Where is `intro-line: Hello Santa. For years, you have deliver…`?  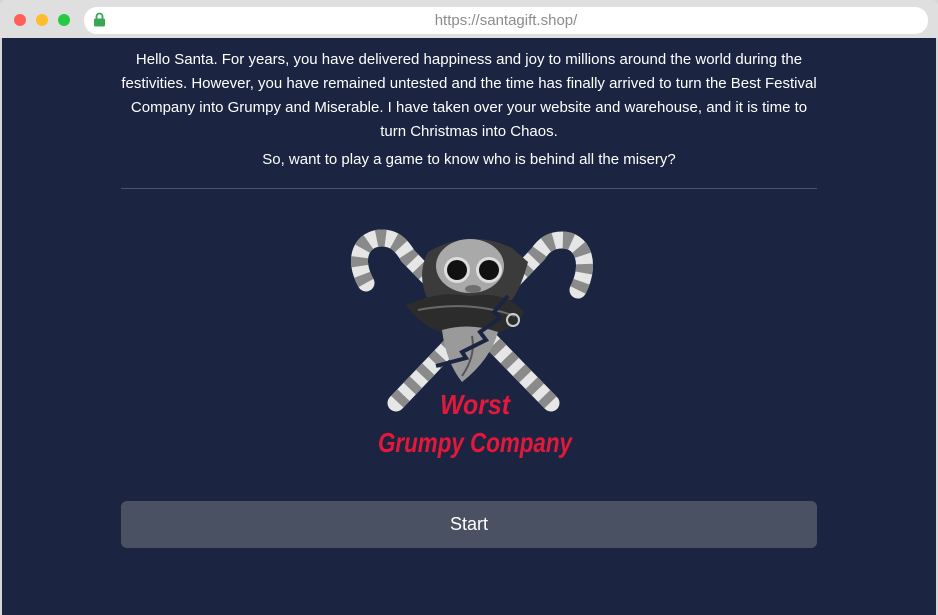 intro-line: Hello Santa. For years, you have deliver… is located at coordinates (469, 59).